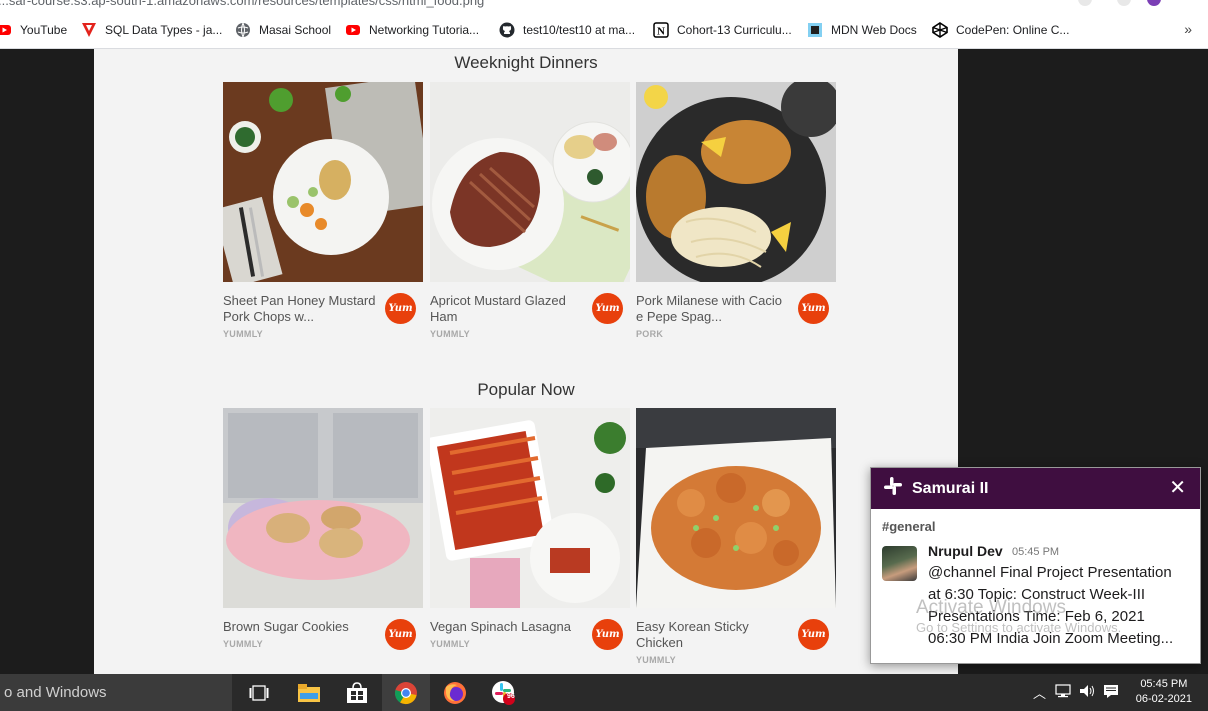 This screenshot has width=1208, height=711. Describe the element at coordinates (909, 526) in the screenshot. I see `notification-channel: #general` at that location.